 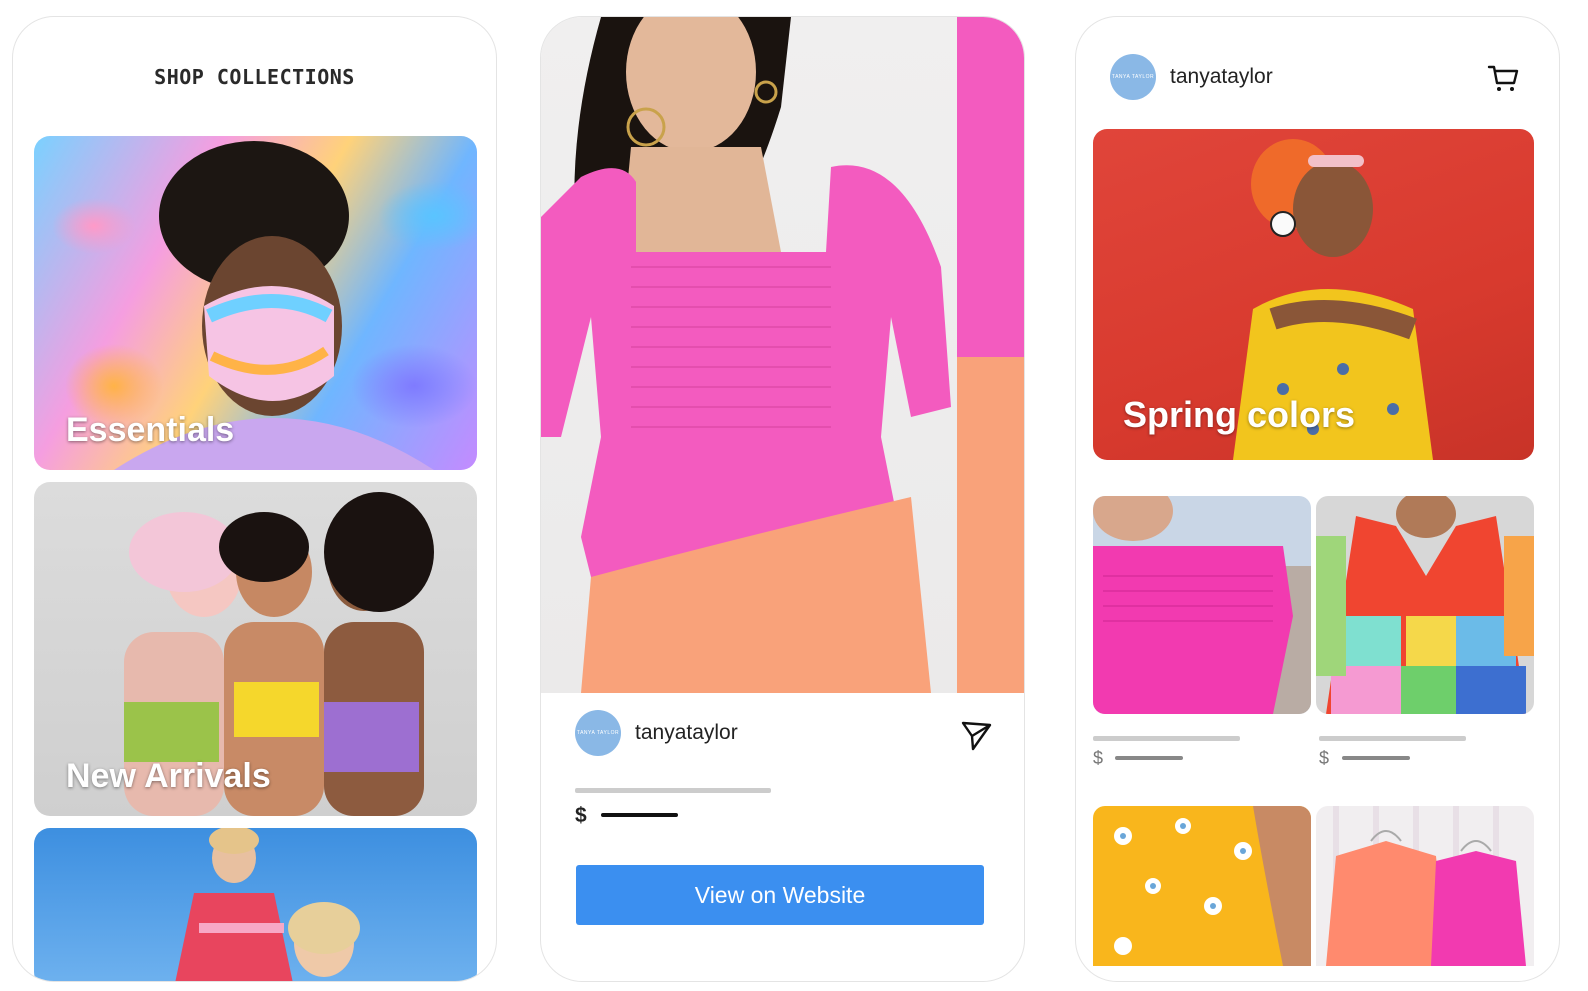 I want to click on collection-card-spring-colors: Spring colors, so click(x=1313, y=294).